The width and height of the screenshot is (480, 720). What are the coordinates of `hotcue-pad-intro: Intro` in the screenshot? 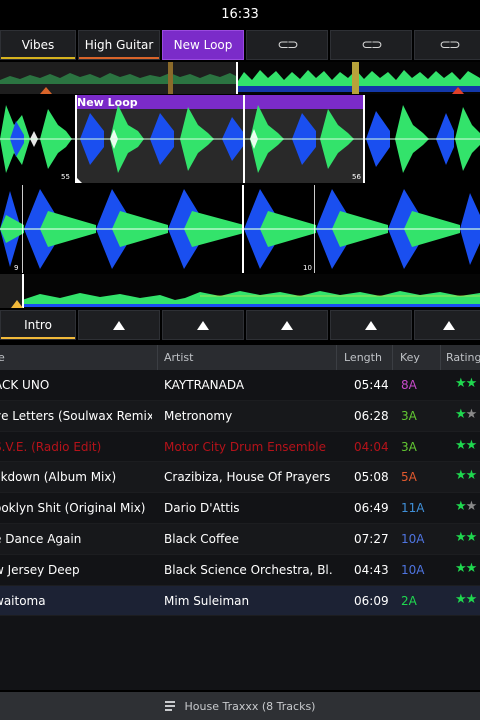 It's located at (38, 325).